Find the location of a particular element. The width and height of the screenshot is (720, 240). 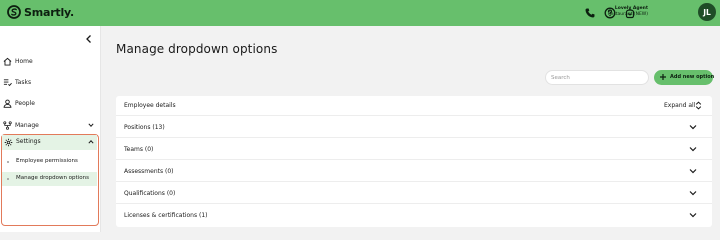

search-input is located at coordinates (597, 77).